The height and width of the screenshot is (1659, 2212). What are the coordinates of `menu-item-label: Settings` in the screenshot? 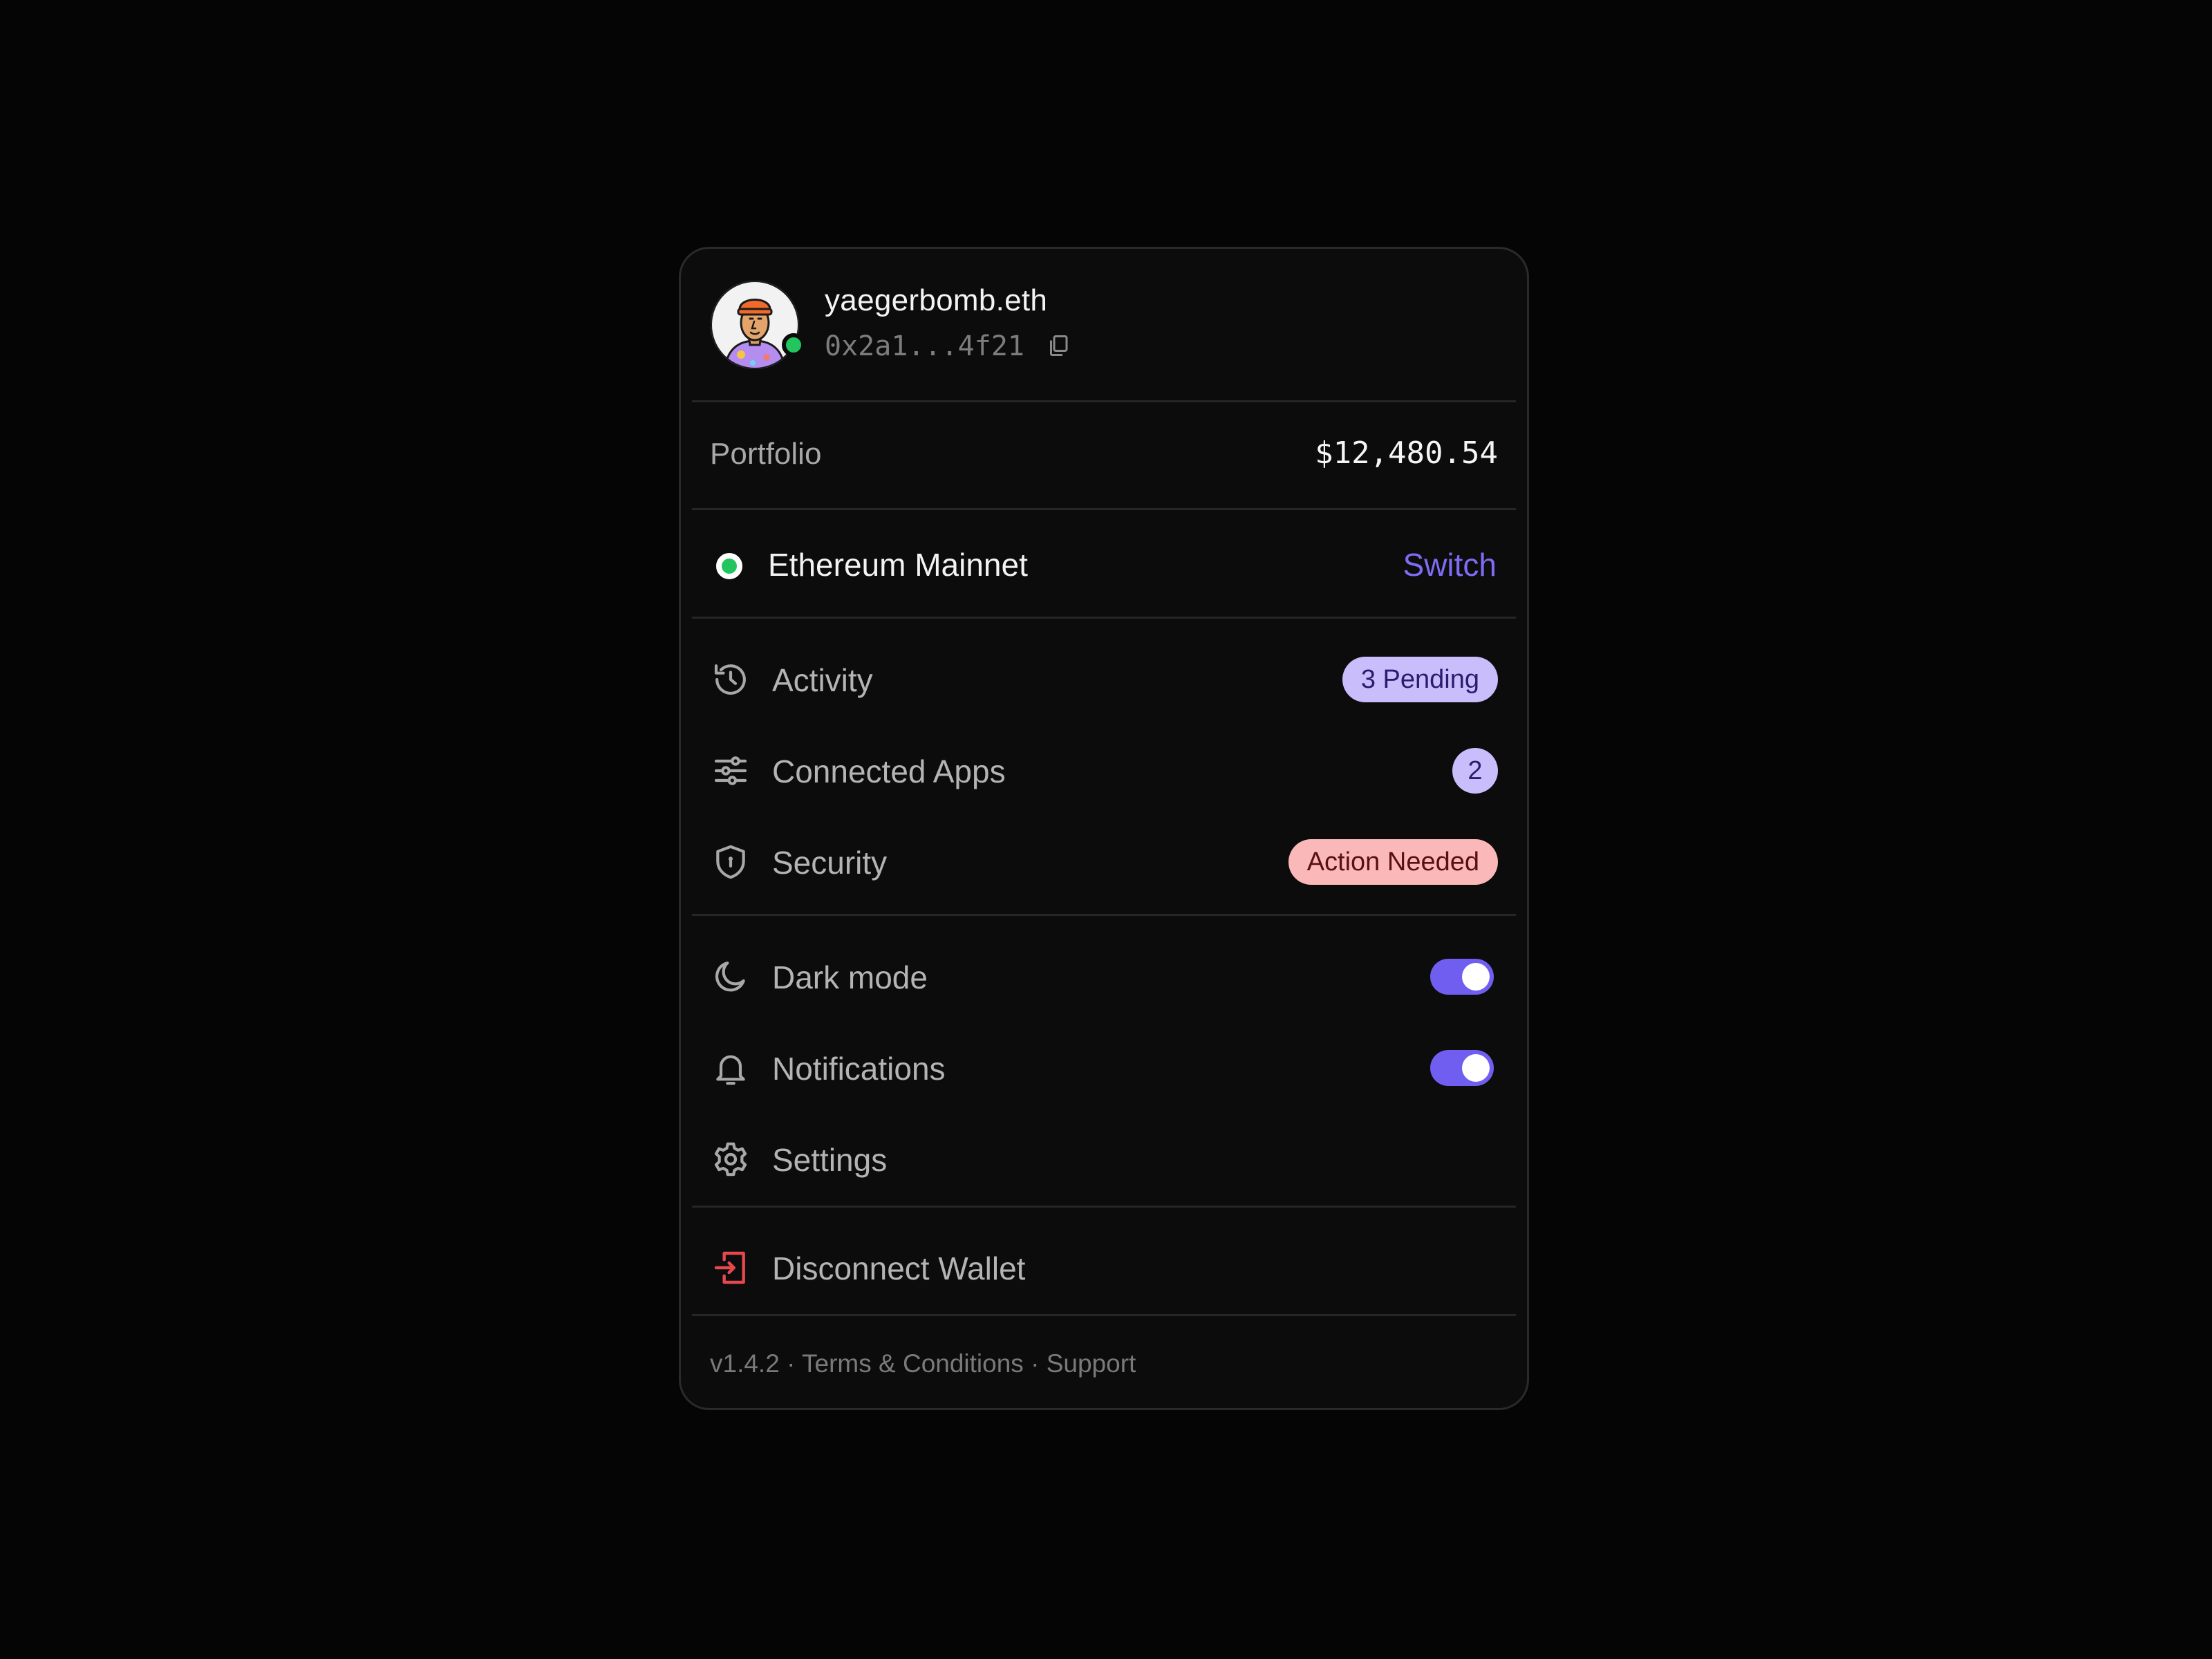 It's located at (830, 1160).